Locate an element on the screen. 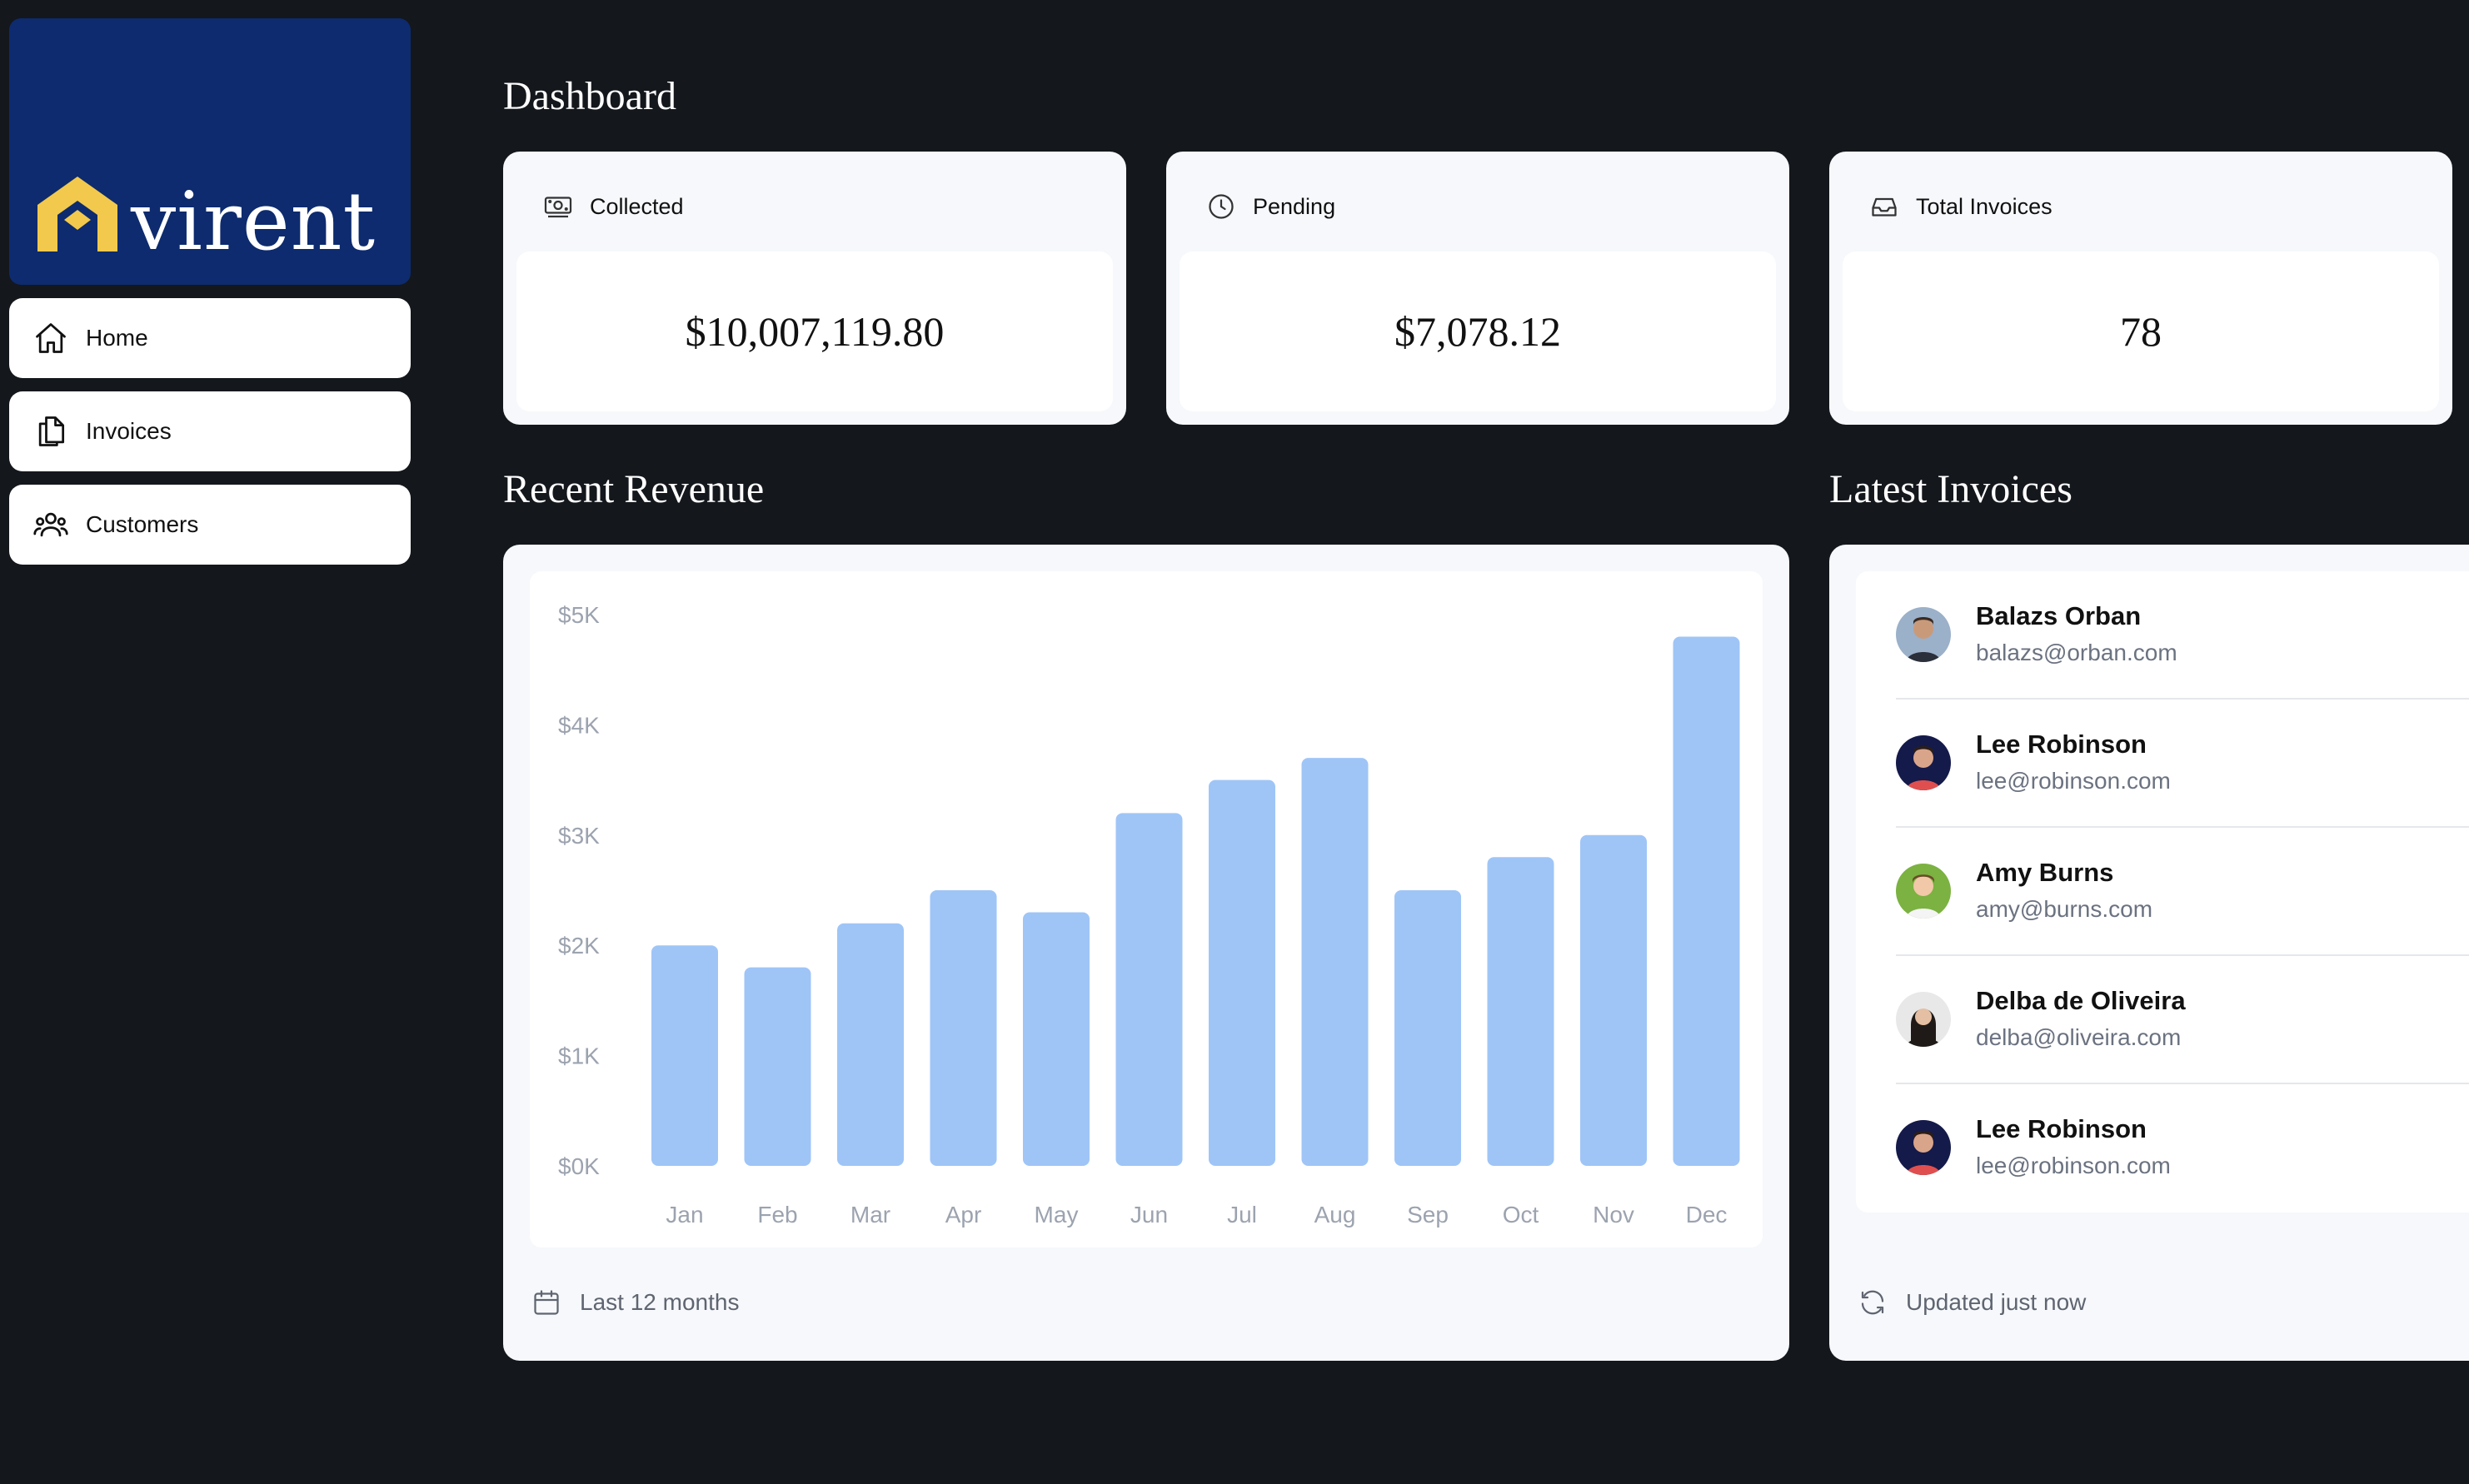 Image resolution: width=2469 pixels, height=1484 pixels. x-tick-label: Dec is located at coordinates (1707, 1215).